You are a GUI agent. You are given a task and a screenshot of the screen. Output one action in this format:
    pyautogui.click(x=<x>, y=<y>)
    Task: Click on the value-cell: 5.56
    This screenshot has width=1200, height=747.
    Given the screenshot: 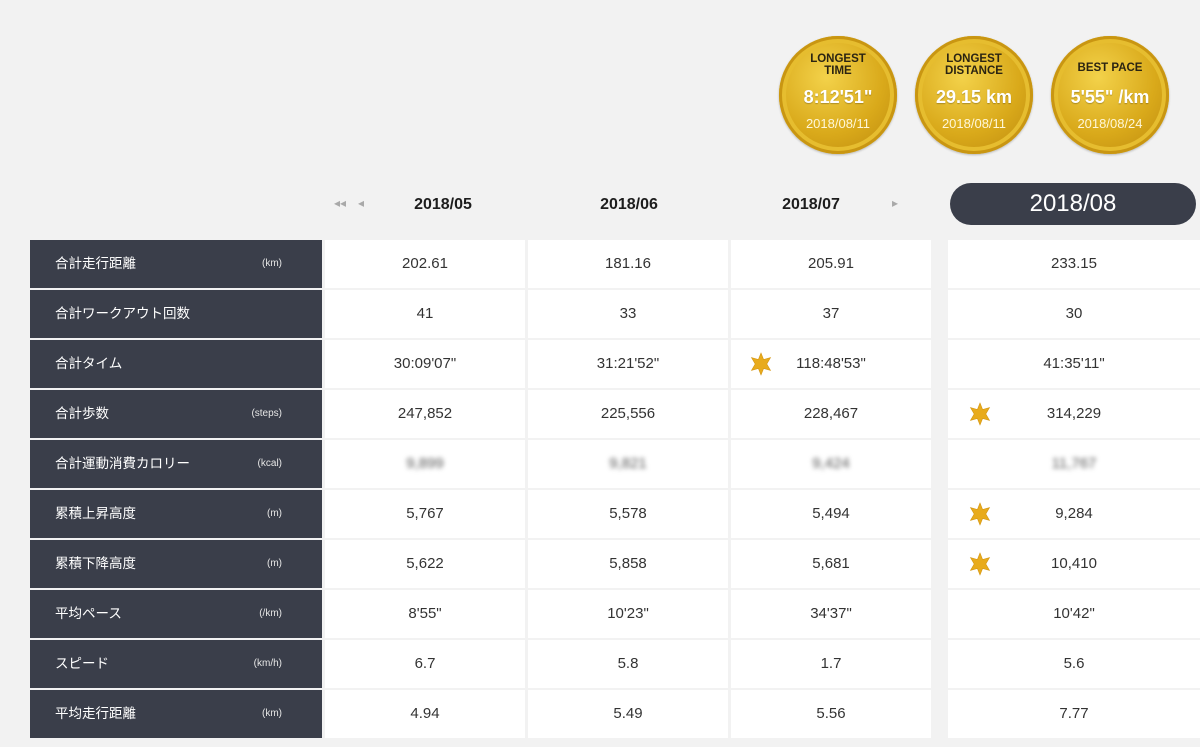 What is the action you would take?
    pyautogui.click(x=831, y=714)
    